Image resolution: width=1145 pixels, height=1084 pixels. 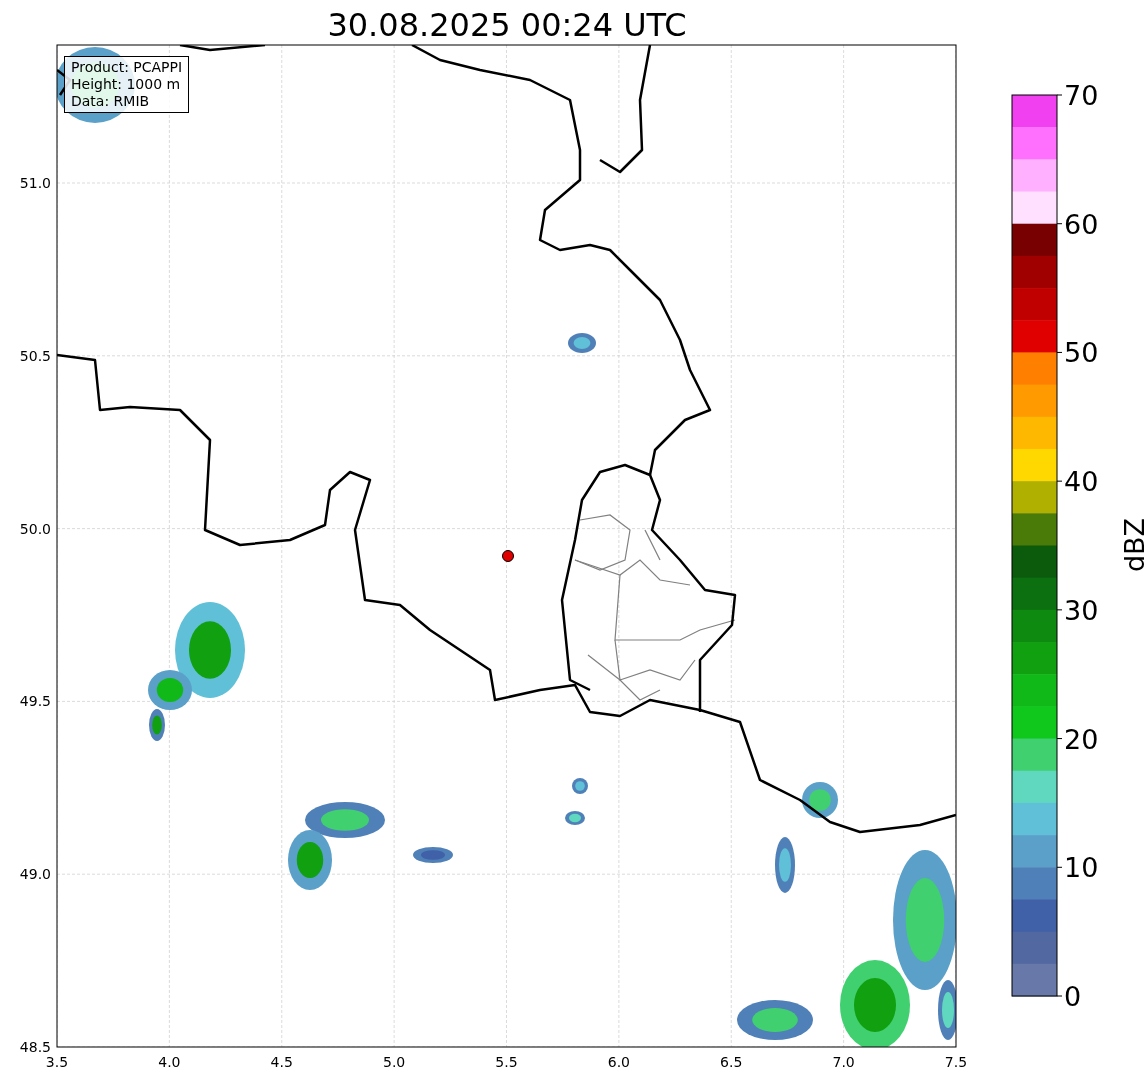 I want to click on colorbar-tick-label: 70, so click(x=1081, y=95).